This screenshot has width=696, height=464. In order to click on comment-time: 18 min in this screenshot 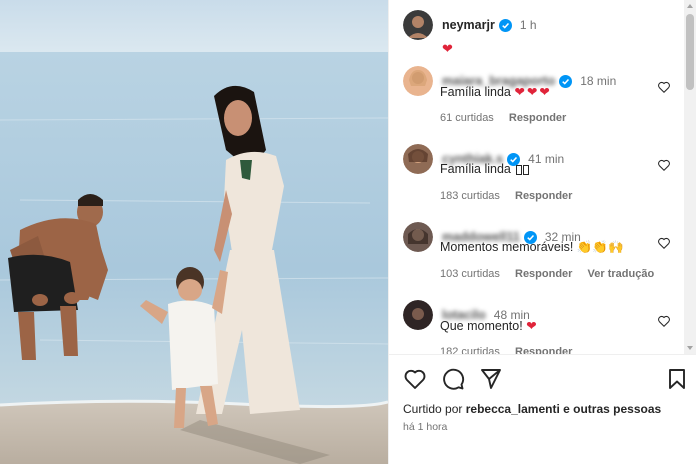, I will do `click(598, 81)`.